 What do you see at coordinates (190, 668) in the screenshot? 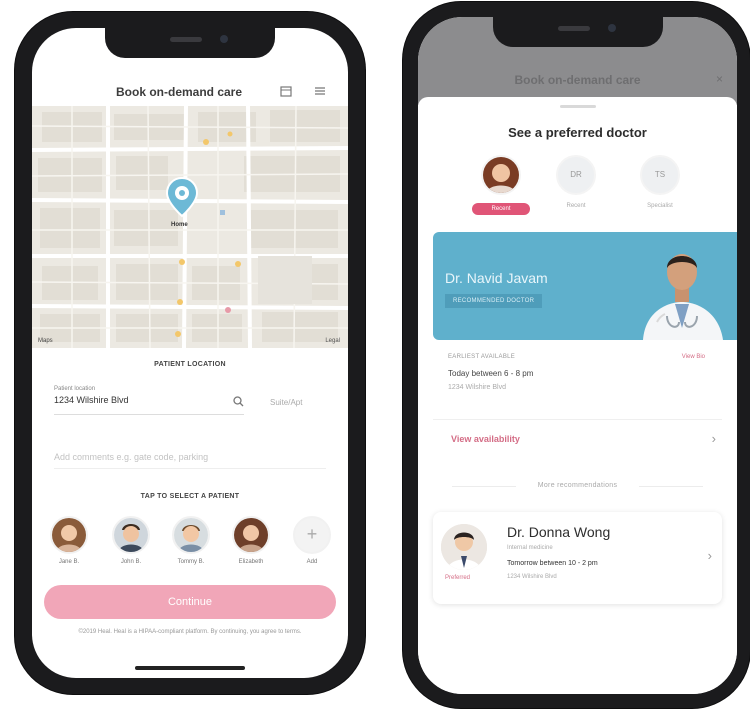
I see `home-indicator` at bounding box center [190, 668].